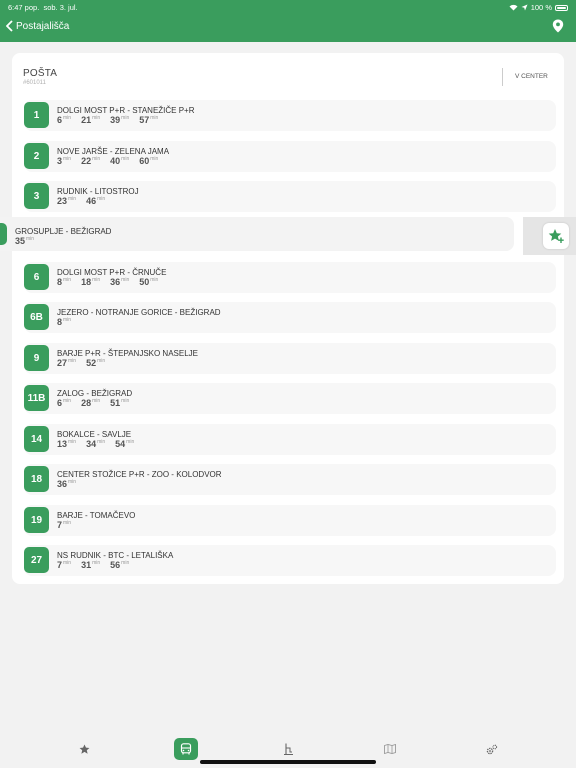 The image size is (576, 768). I want to click on arrival-times: 6min 28min 51min, so click(93, 403).